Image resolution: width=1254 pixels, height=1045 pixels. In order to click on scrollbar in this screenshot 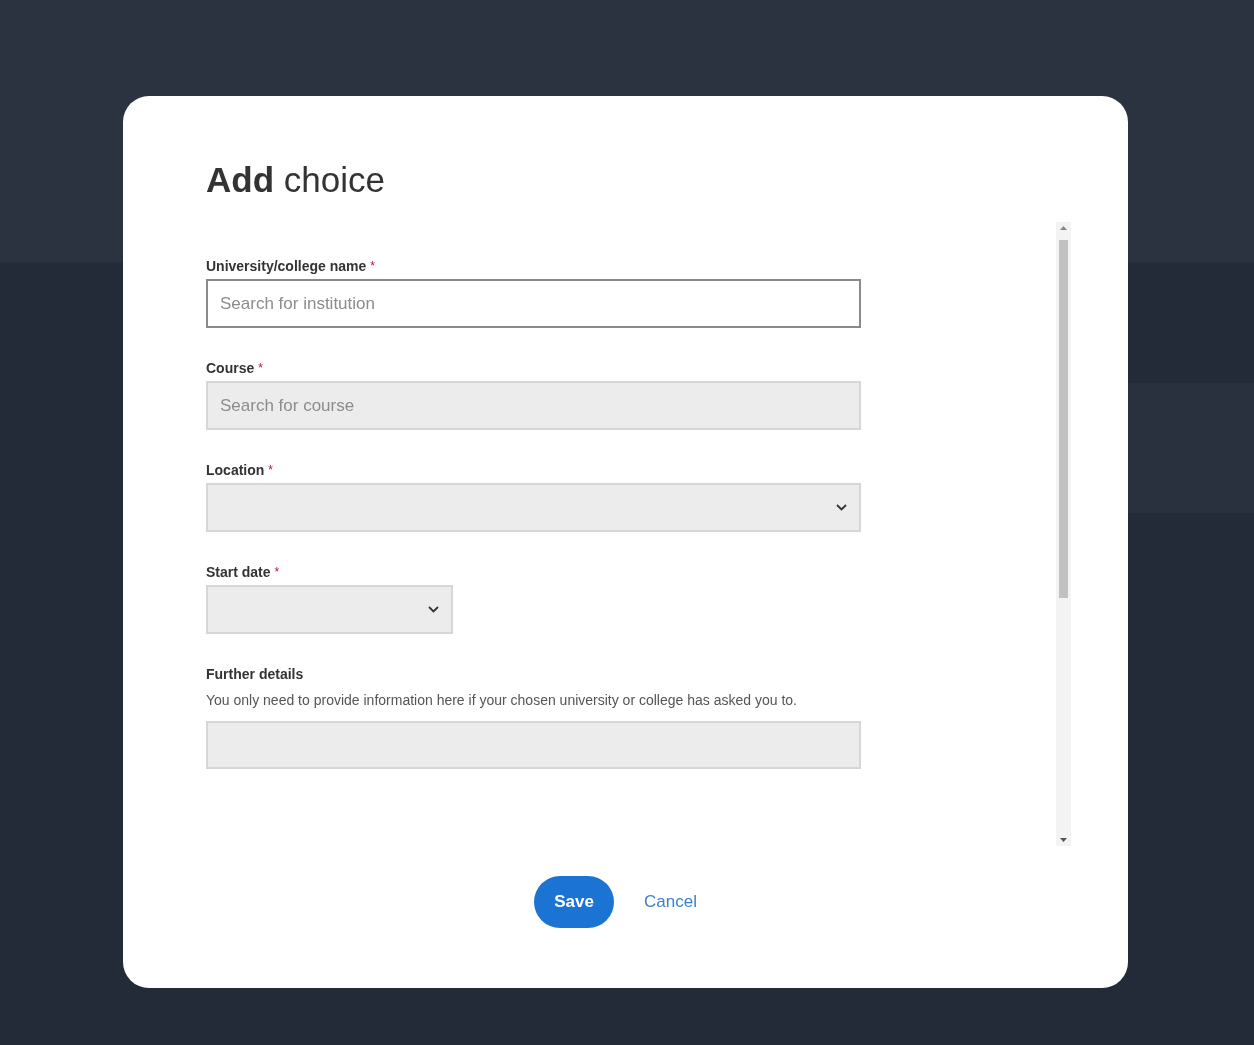, I will do `click(1063, 534)`.